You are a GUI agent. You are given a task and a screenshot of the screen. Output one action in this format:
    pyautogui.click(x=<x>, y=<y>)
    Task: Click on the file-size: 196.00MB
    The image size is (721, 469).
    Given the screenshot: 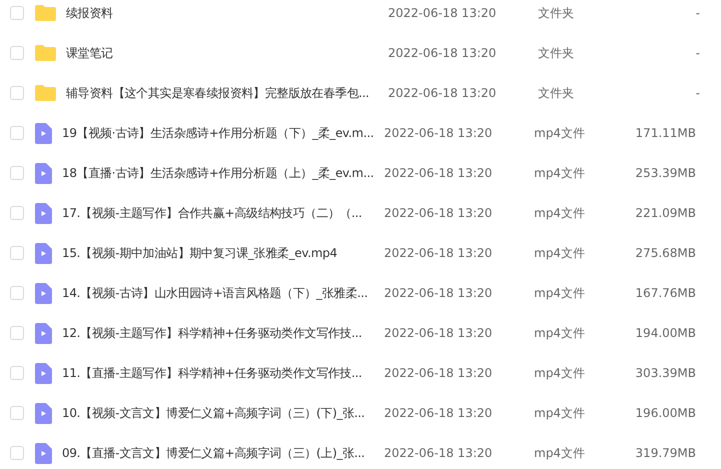 What is the action you would take?
    pyautogui.click(x=665, y=413)
    